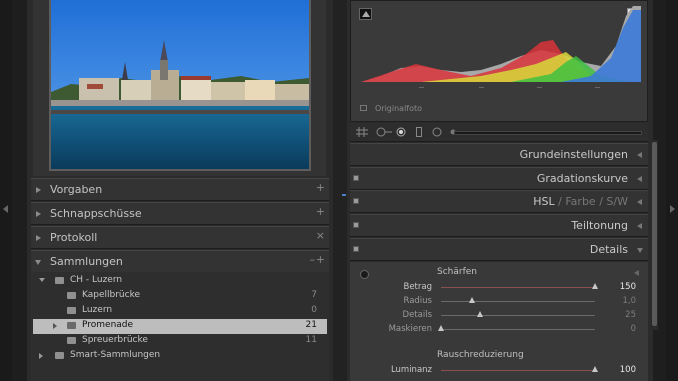 Image resolution: width=678 pixels, height=381 pixels. What do you see at coordinates (96, 213) in the screenshot?
I see `panel-snapshots-label: Schnappschüsse` at bounding box center [96, 213].